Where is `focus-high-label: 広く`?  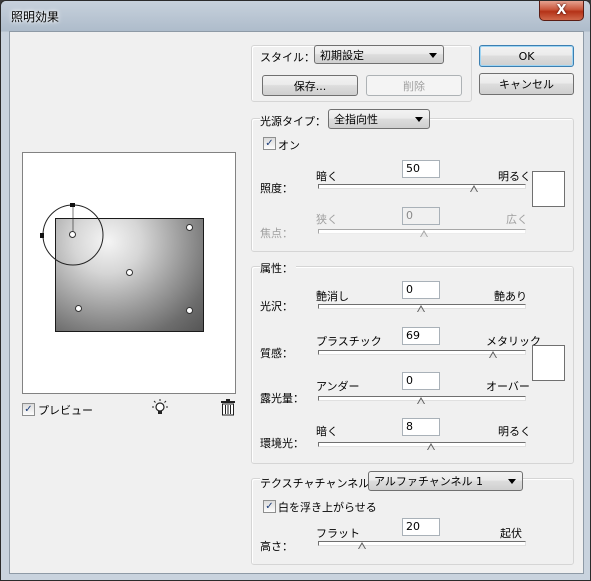 focus-high-label: 広く is located at coordinates (517, 219).